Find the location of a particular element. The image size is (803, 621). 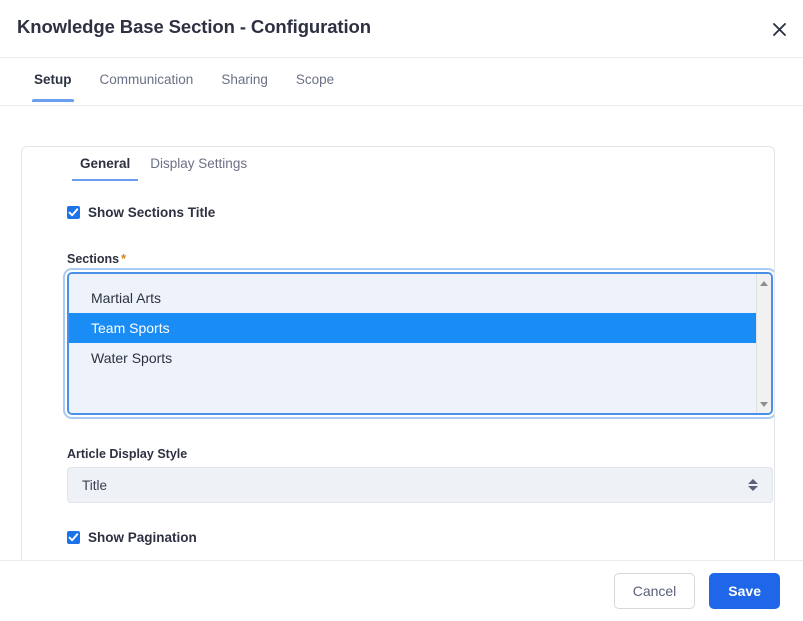

tab-sharing: Sharing is located at coordinates (244, 79).